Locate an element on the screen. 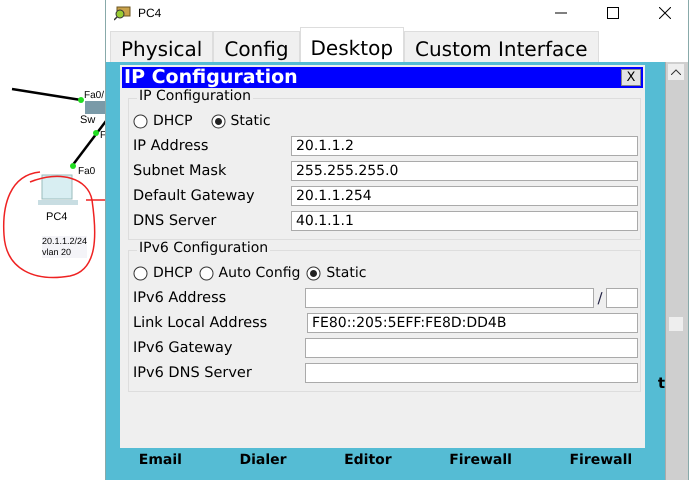  app-label: Editor is located at coordinates (368, 460).